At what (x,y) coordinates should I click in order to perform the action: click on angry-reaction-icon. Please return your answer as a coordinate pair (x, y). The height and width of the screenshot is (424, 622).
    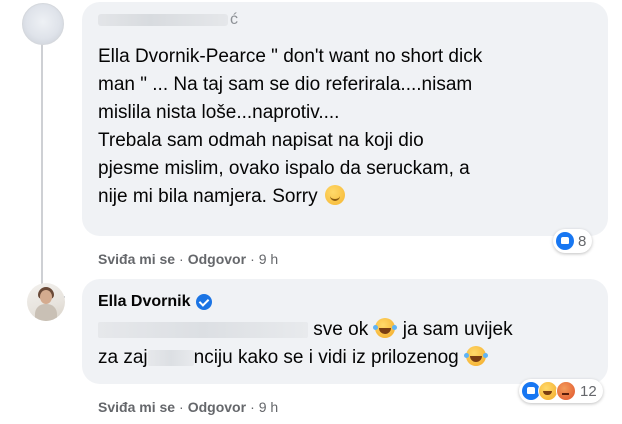
    Looking at the image, I should click on (566, 391).